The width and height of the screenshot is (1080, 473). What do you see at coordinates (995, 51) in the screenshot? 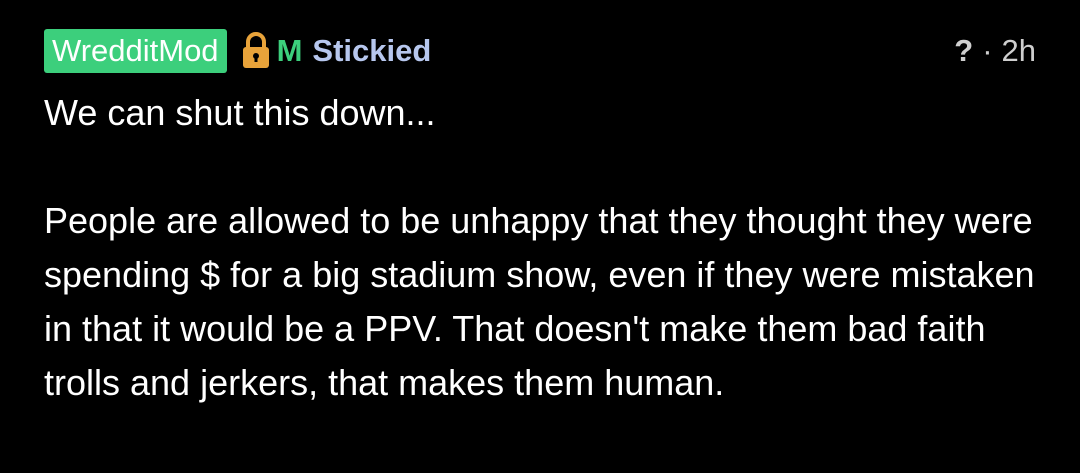
I see `comment-meta: ? · 2h` at bounding box center [995, 51].